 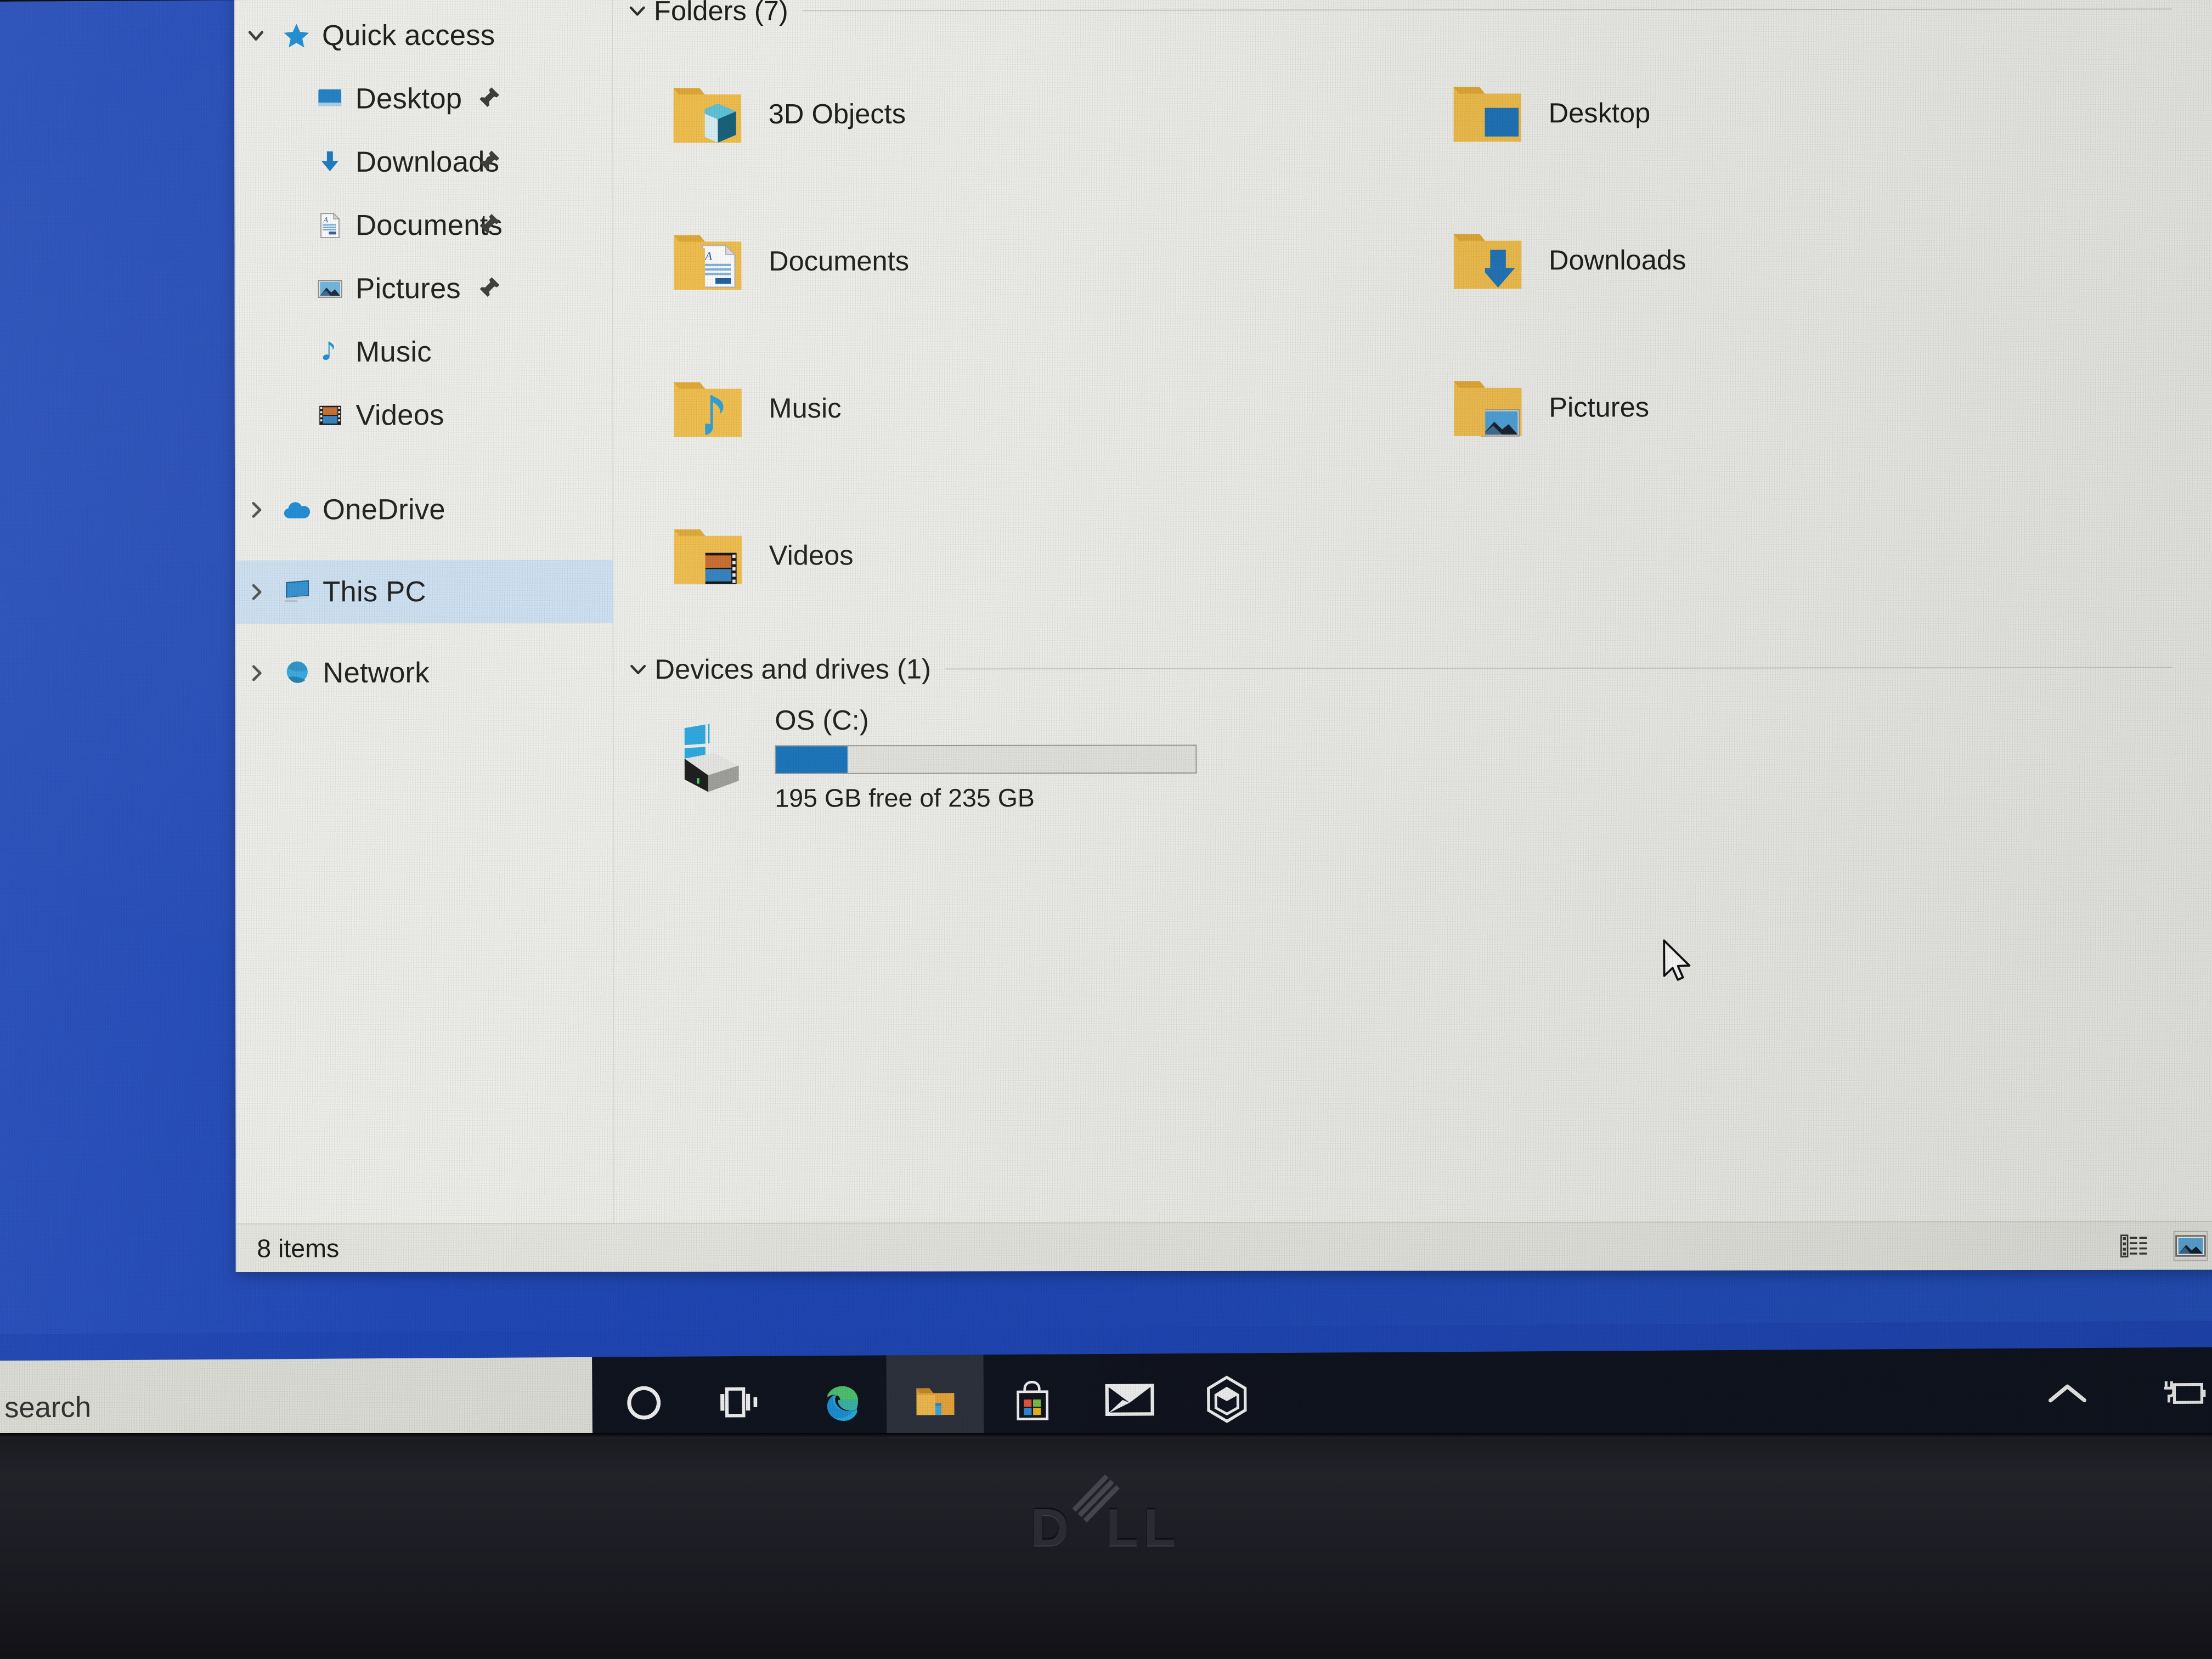 What do you see at coordinates (935, 1403) in the screenshot?
I see `folder-icon` at bounding box center [935, 1403].